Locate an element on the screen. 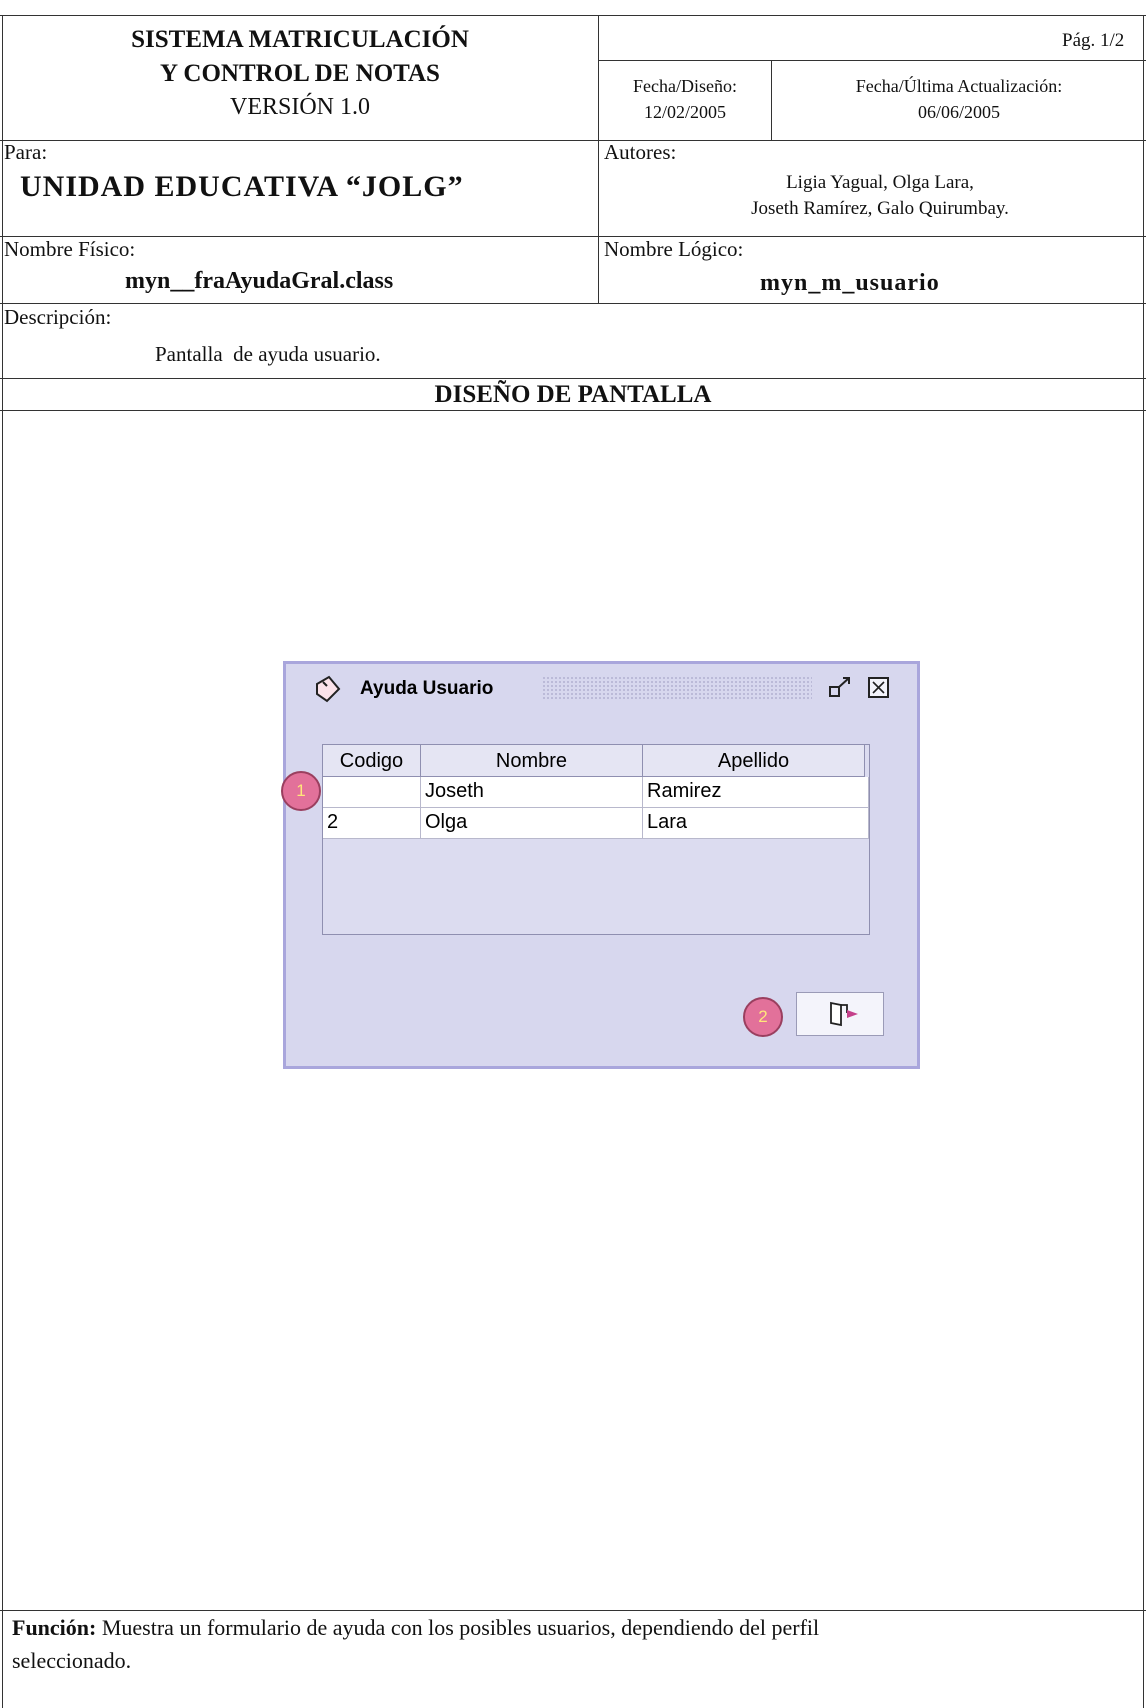 Image resolution: width=1146 pixels, height=1708 pixels. rule-date-split is located at coordinates (771, 100).